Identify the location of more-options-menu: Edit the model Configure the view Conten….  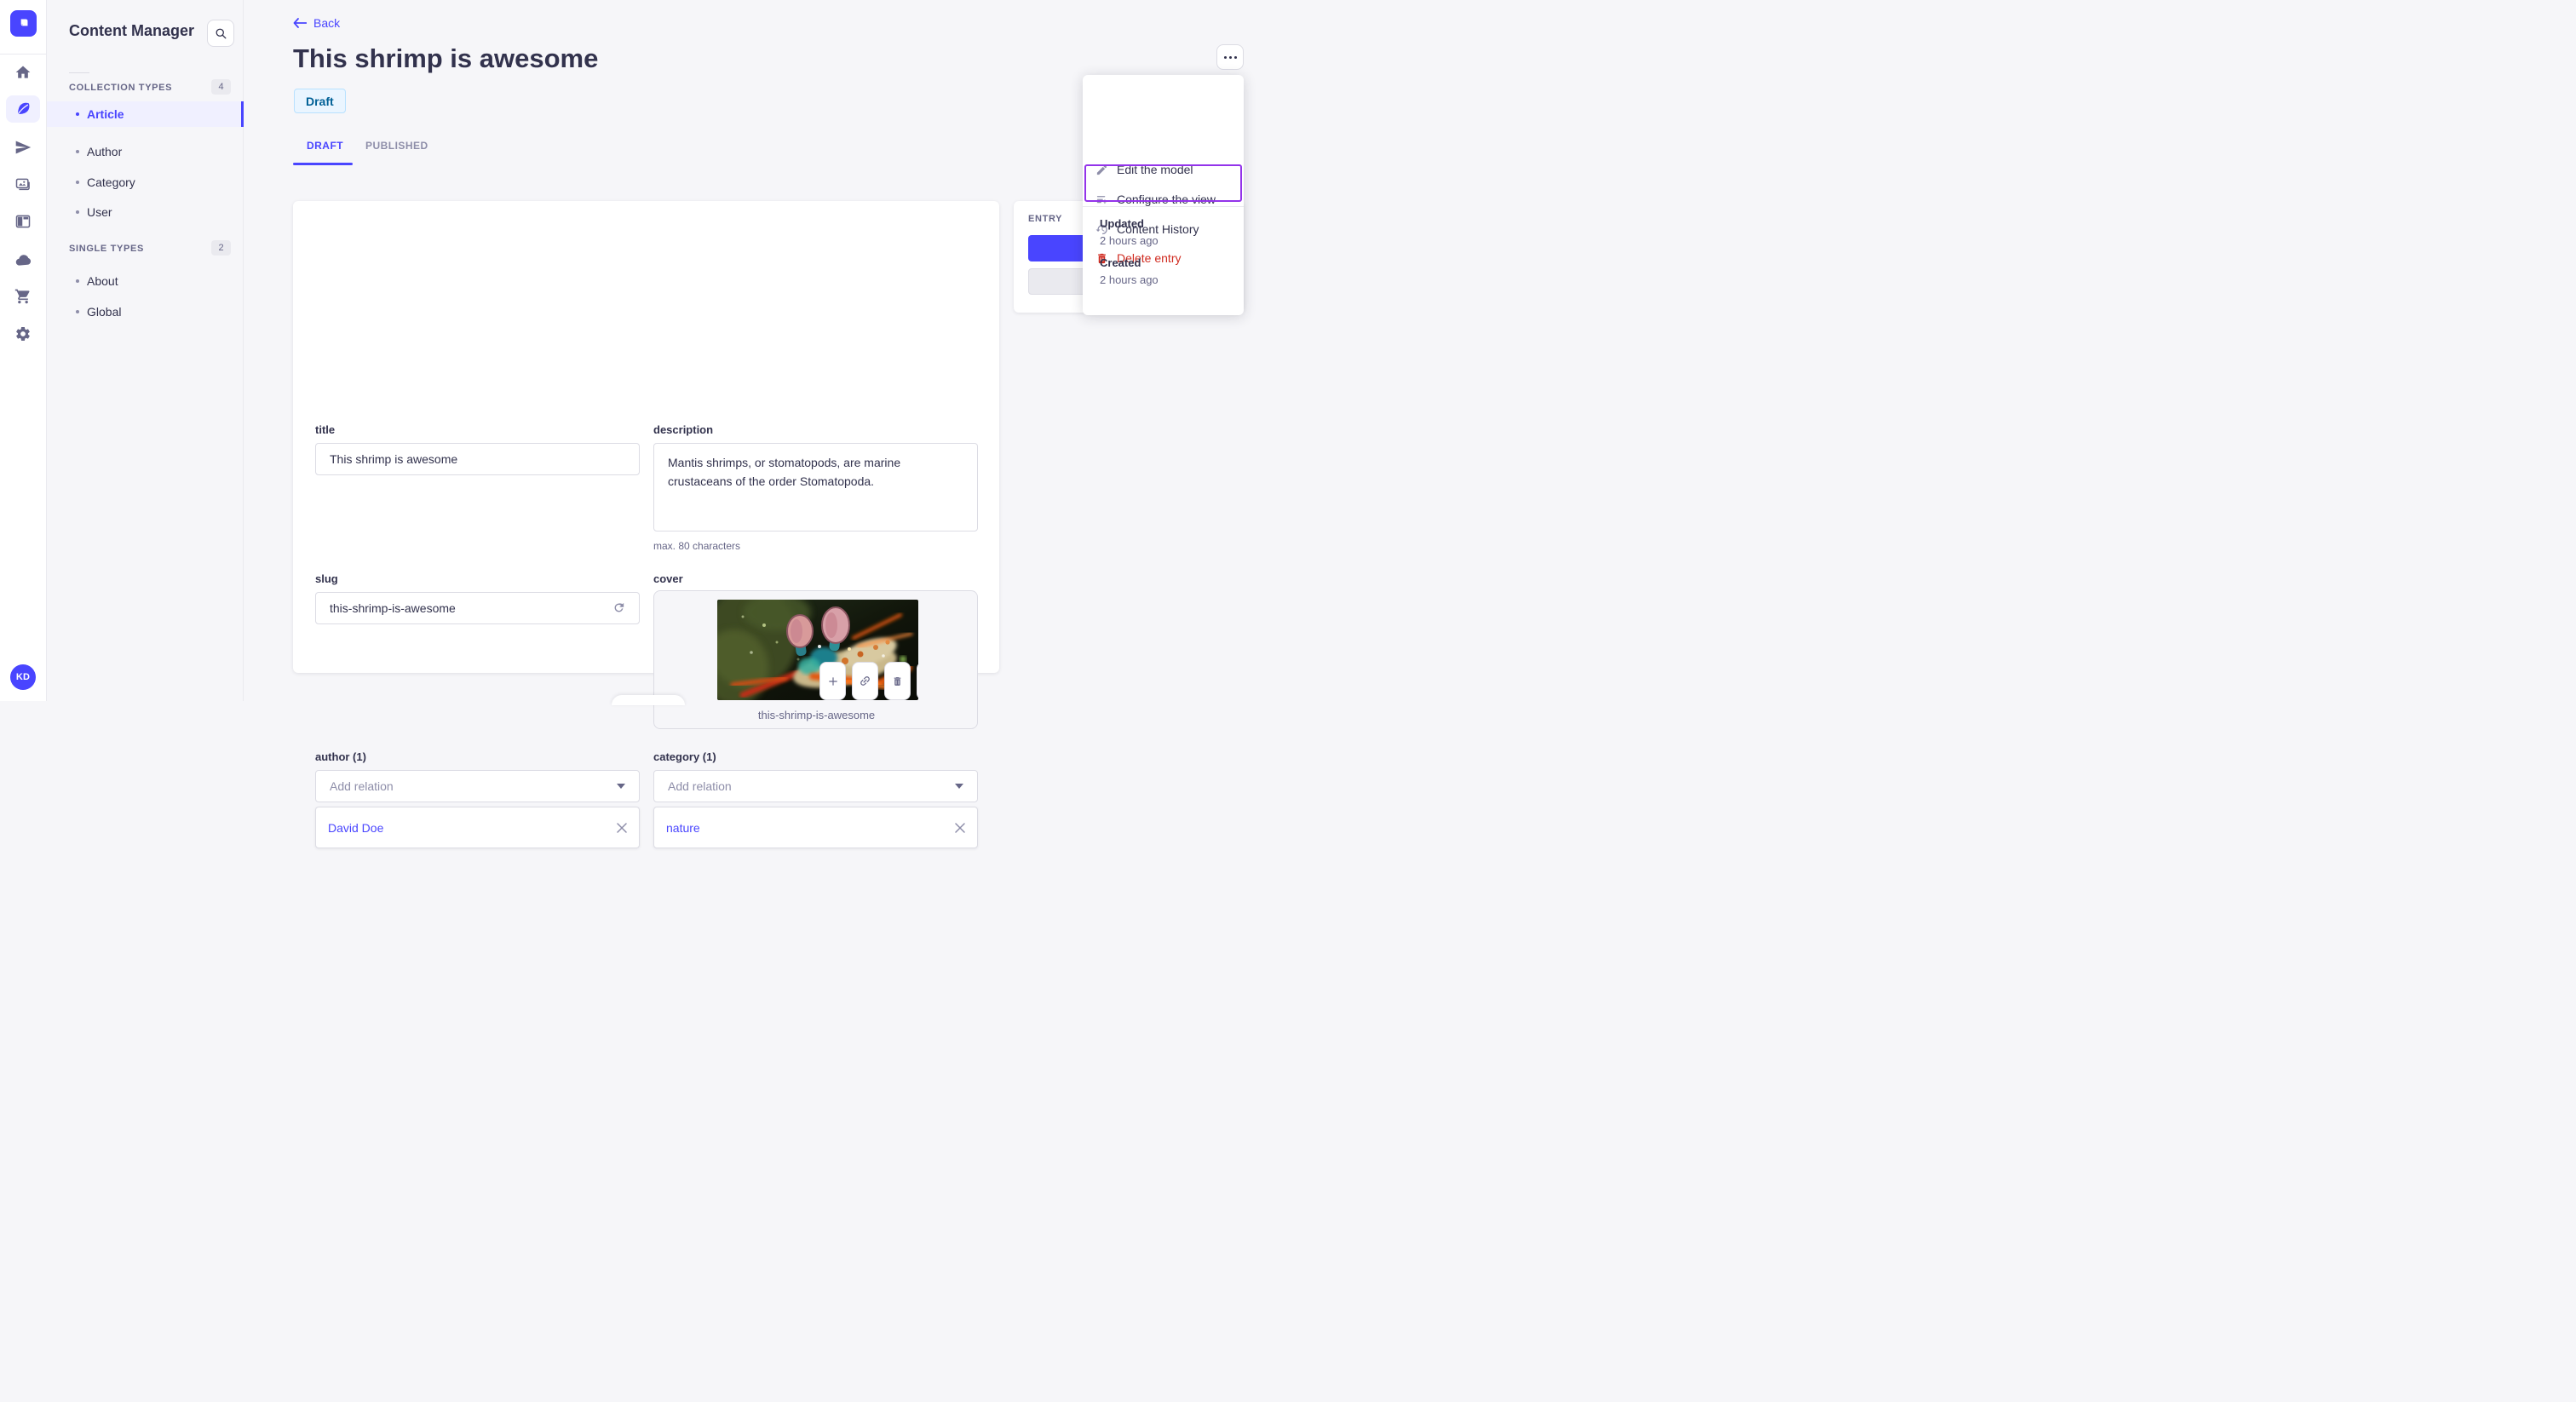
(1164, 195).